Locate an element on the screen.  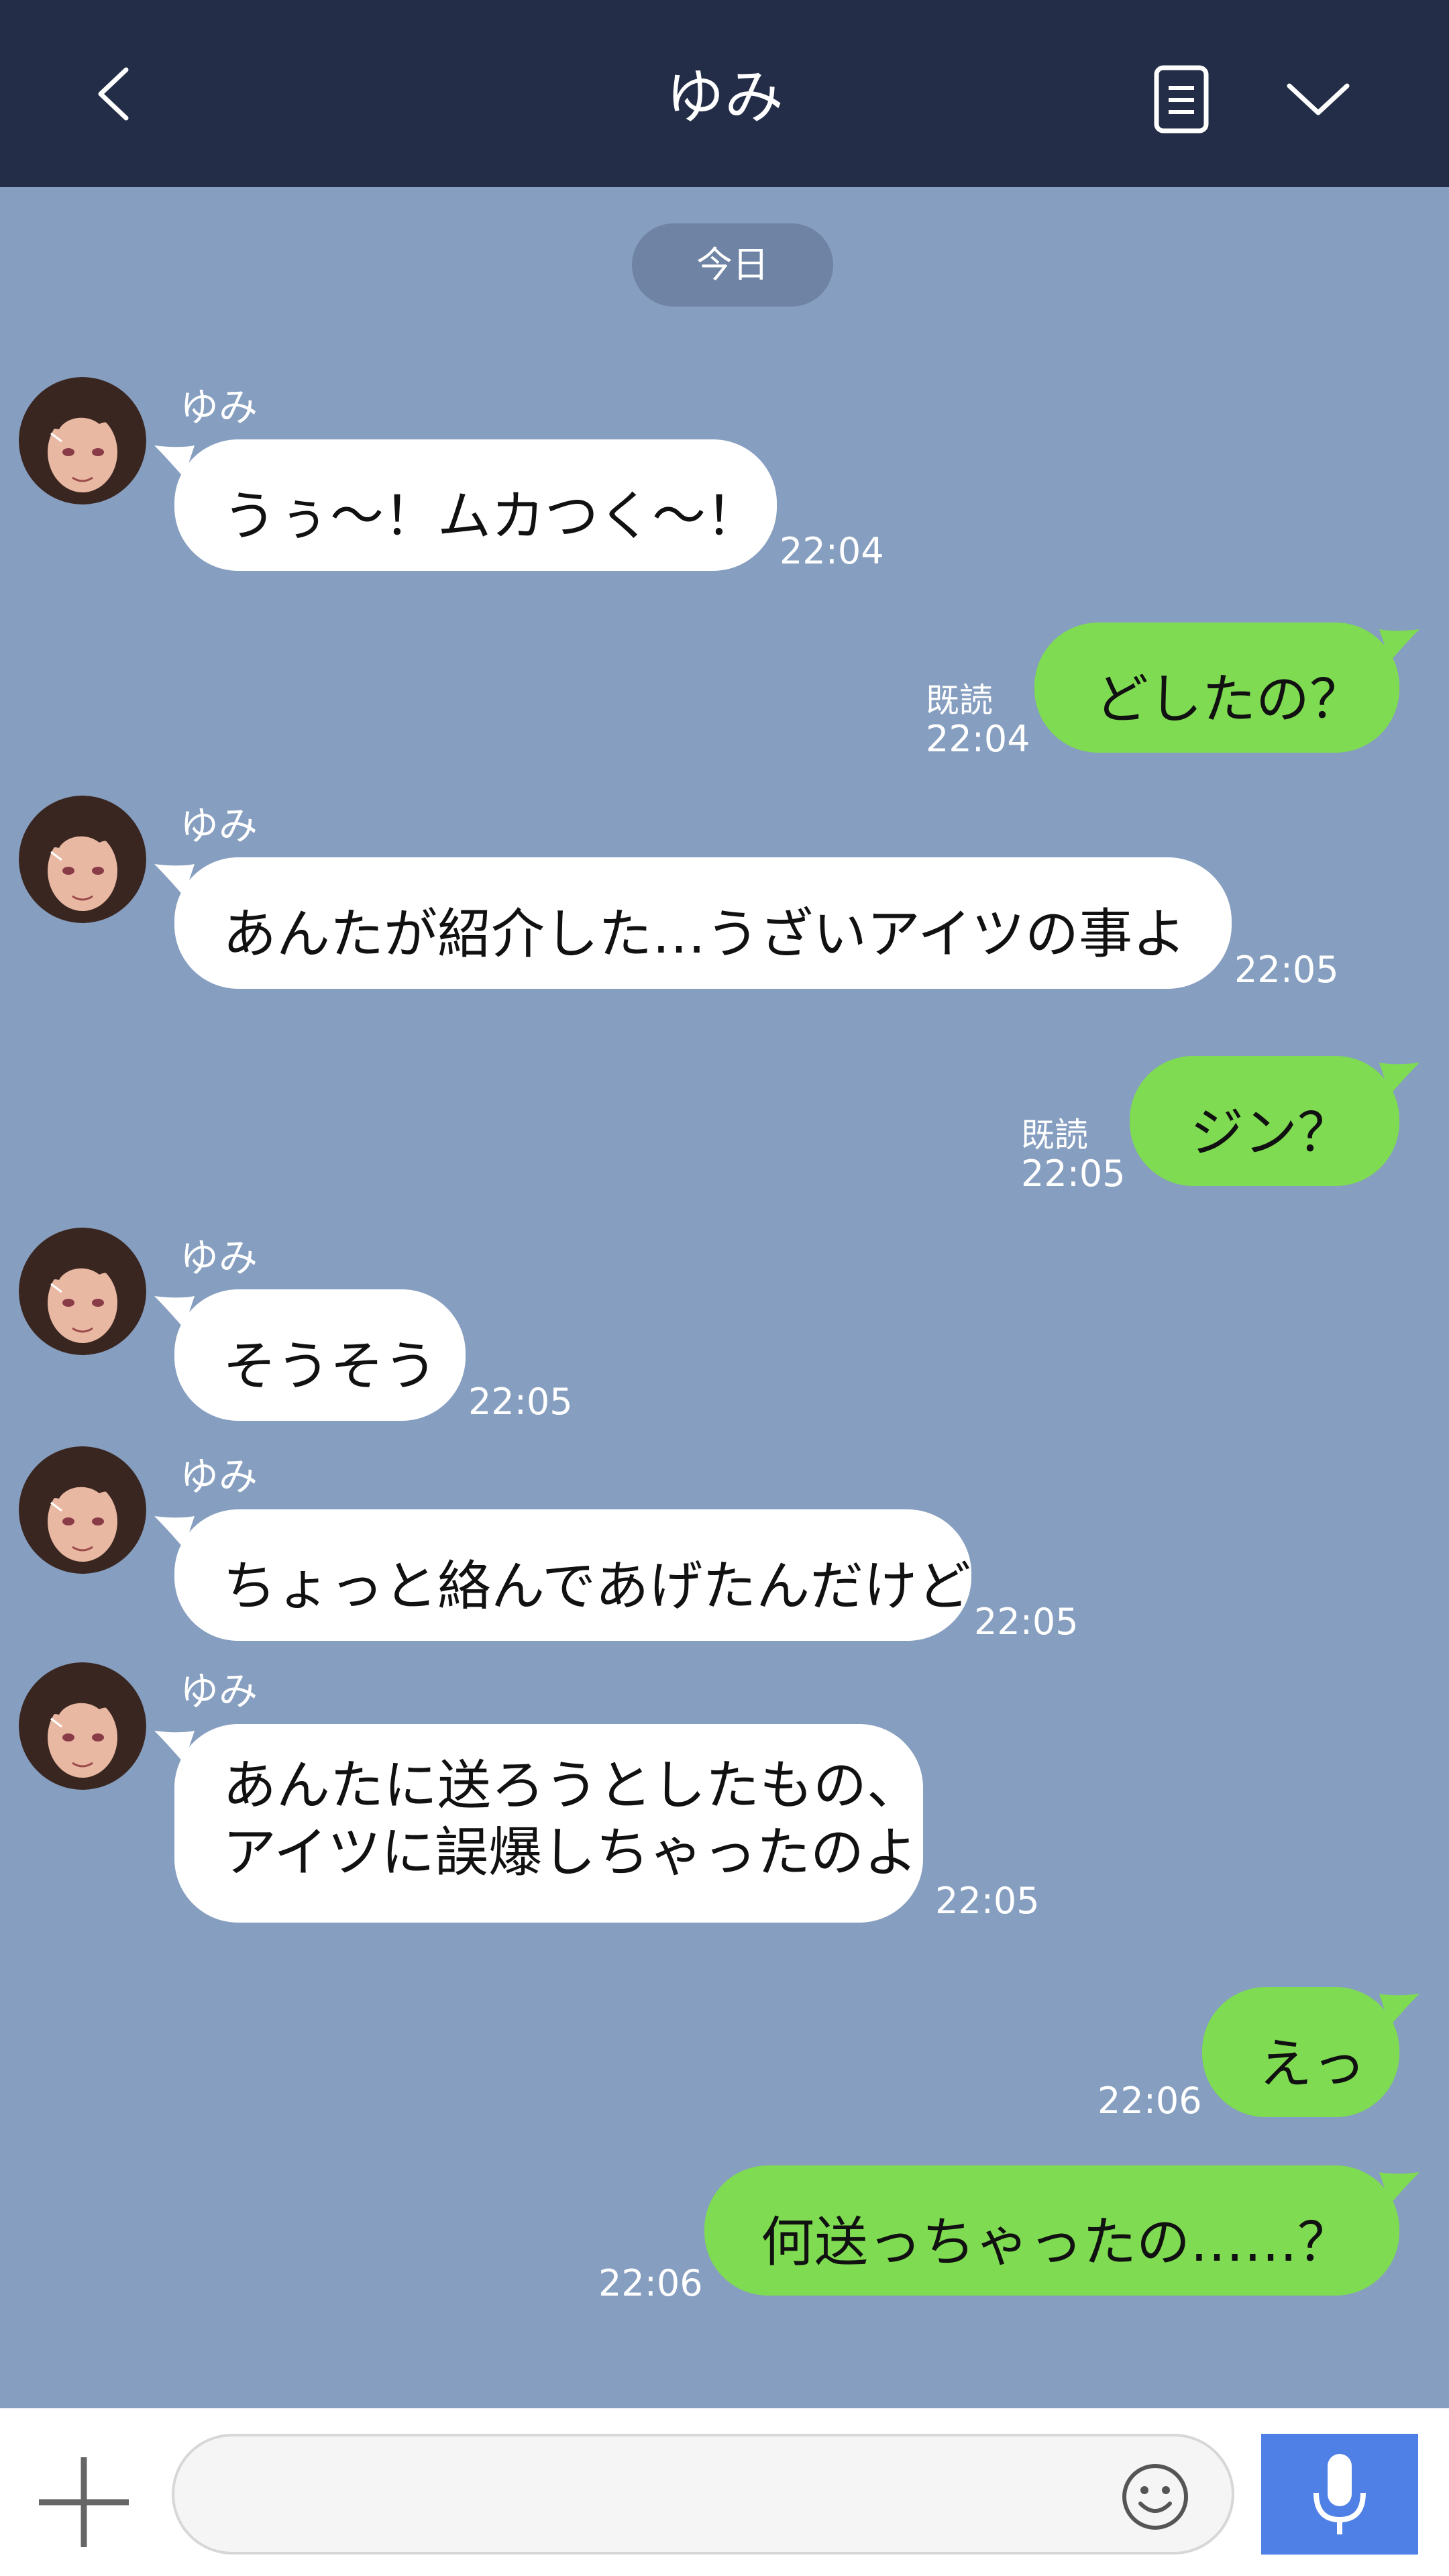
message-bubble: そうそう is located at coordinates (320, 1355).